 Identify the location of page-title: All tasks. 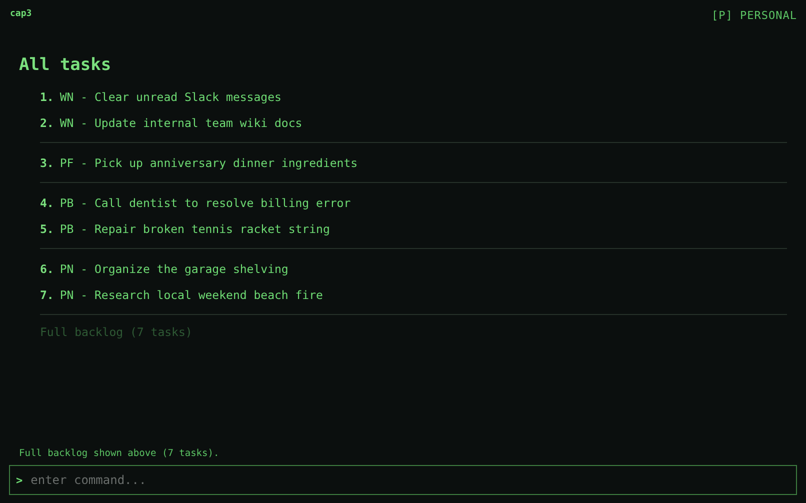
(65, 65).